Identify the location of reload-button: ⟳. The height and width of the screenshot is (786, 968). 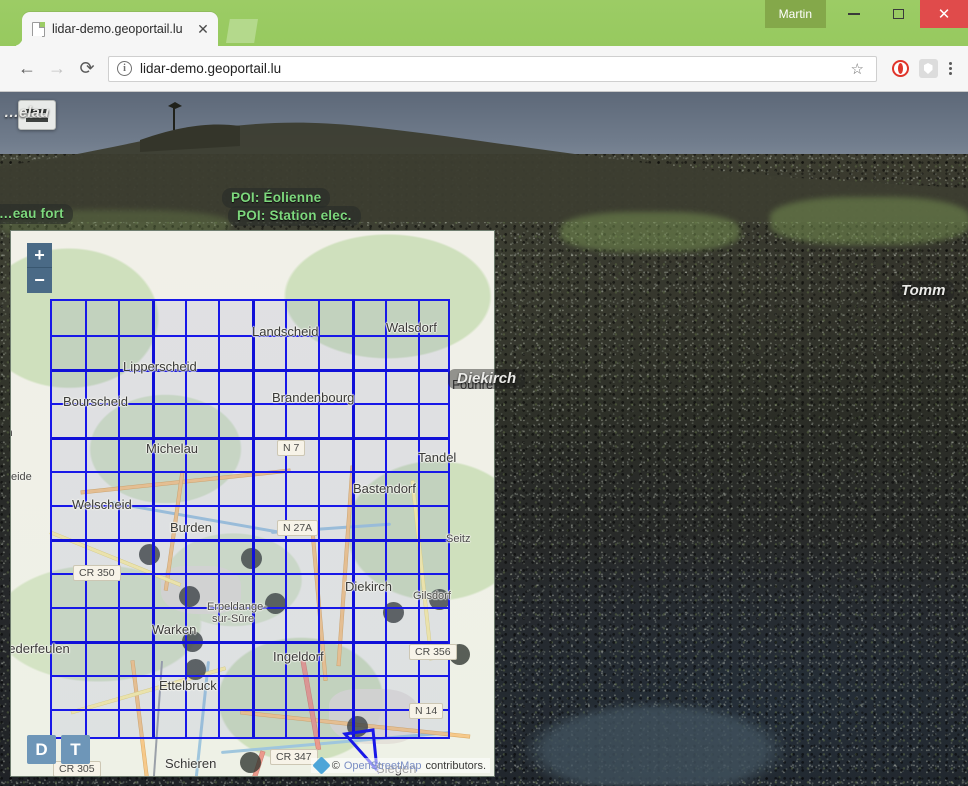
(87, 69).